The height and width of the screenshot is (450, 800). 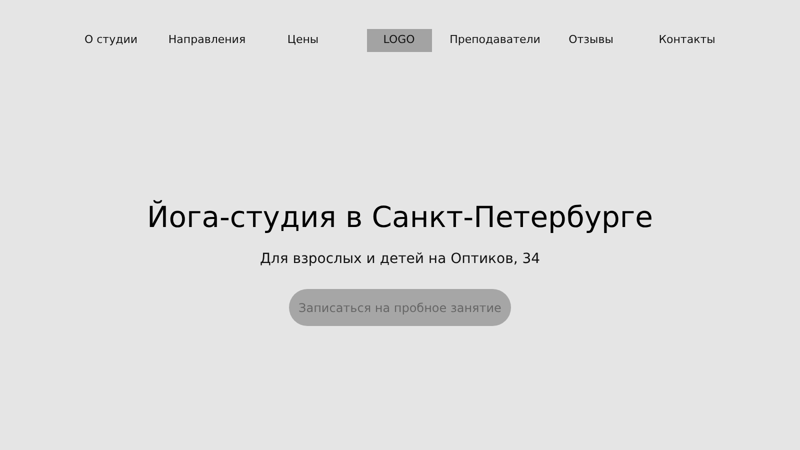 What do you see at coordinates (207, 40) in the screenshot?
I see `nav-link: Направления` at bounding box center [207, 40].